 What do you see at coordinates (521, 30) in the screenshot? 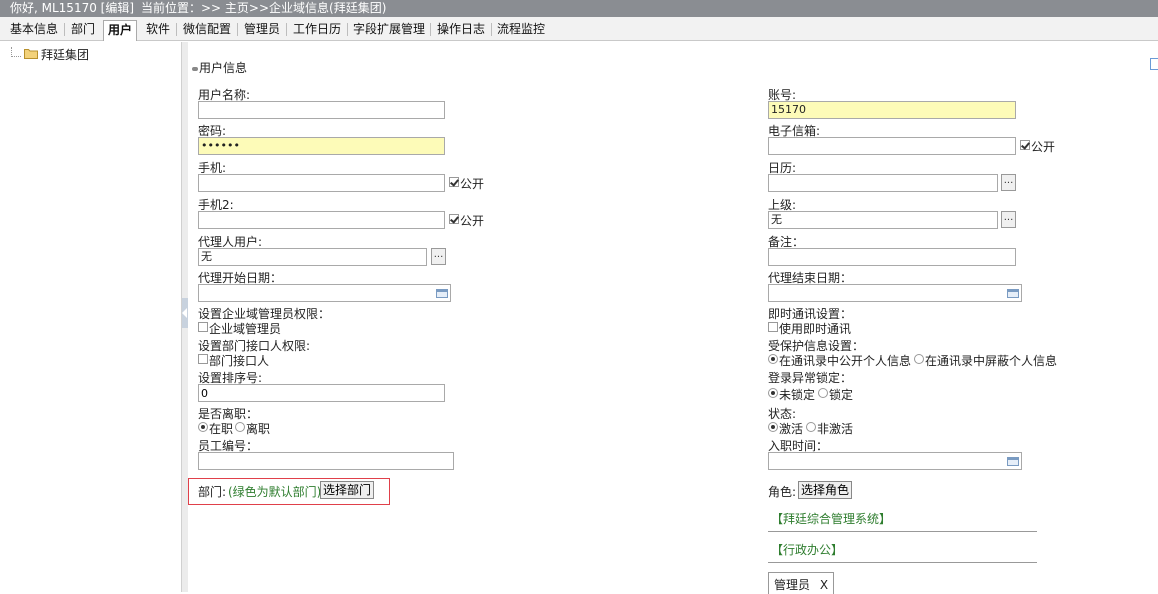
I see `tab-process-monitor: 流程监控` at bounding box center [521, 30].